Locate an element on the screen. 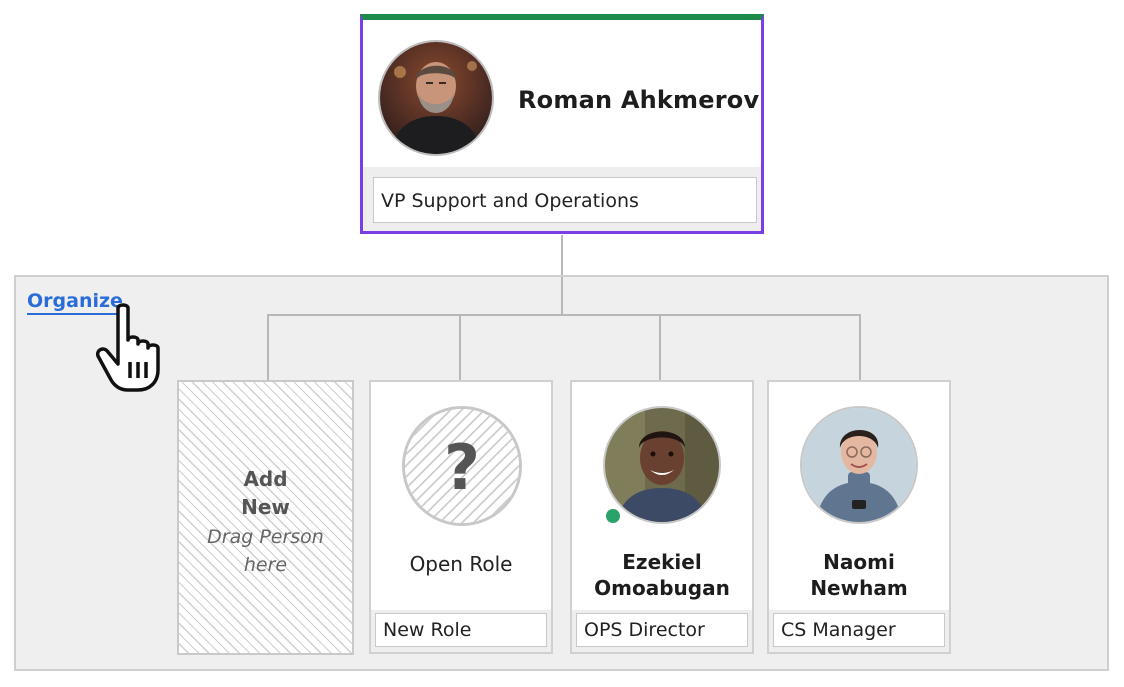 This screenshot has width=1124, height=687. naomi-photo is located at coordinates (859, 465).